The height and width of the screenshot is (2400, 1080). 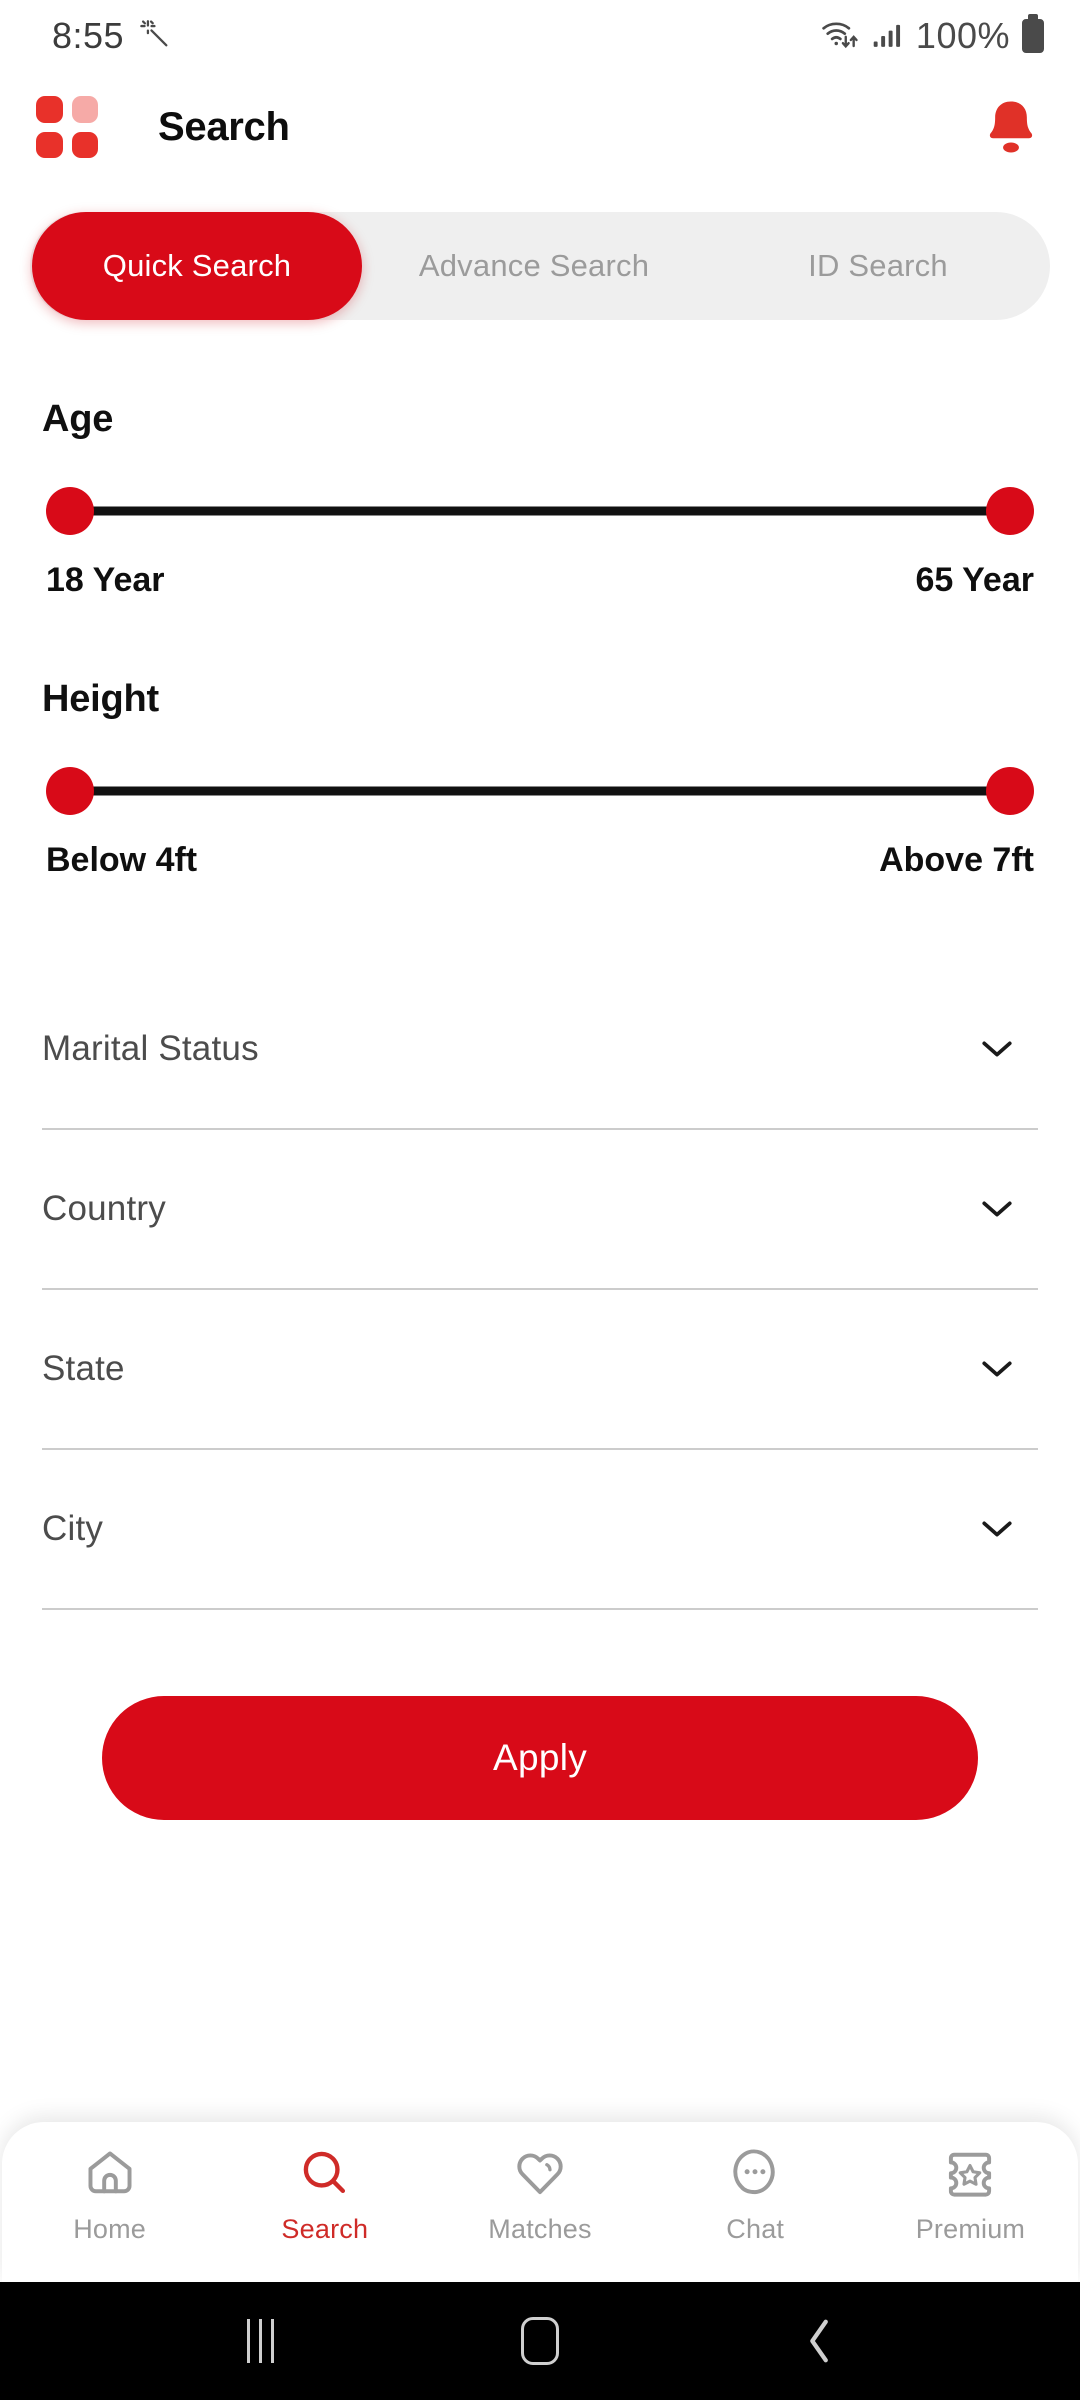 I want to click on magic-wand-icon, so click(x=155, y=36).